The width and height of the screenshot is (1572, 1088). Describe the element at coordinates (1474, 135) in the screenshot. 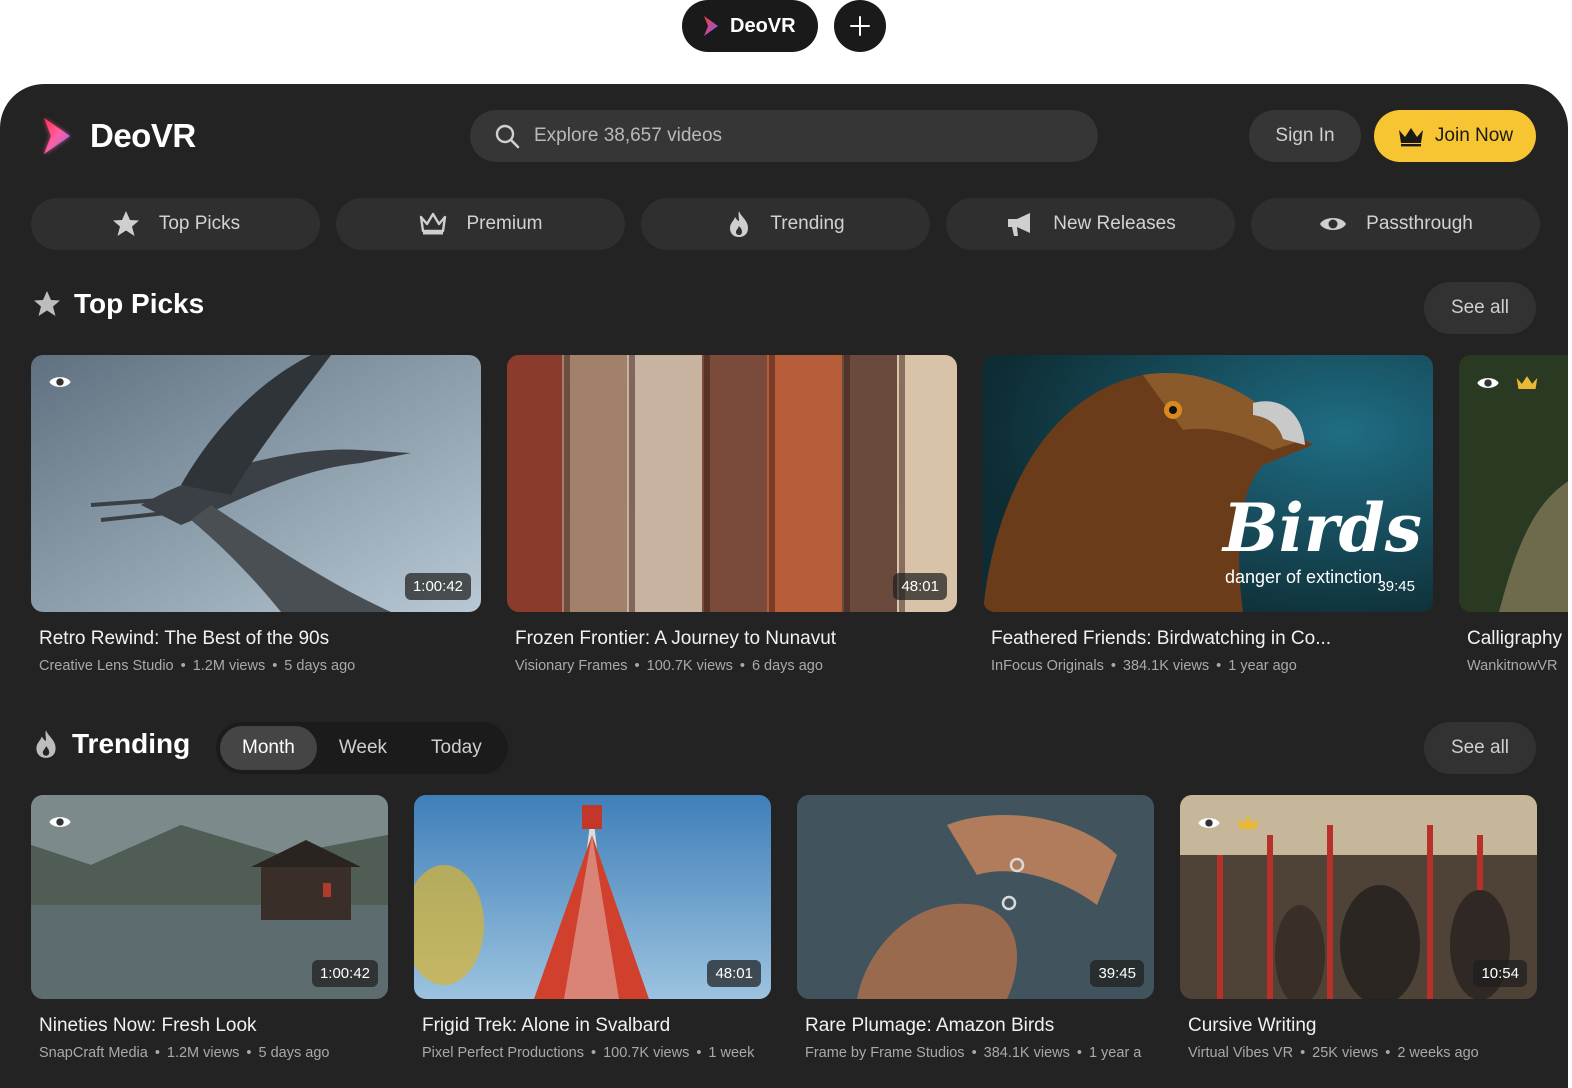

I see `join-now-label: Join Now` at that location.